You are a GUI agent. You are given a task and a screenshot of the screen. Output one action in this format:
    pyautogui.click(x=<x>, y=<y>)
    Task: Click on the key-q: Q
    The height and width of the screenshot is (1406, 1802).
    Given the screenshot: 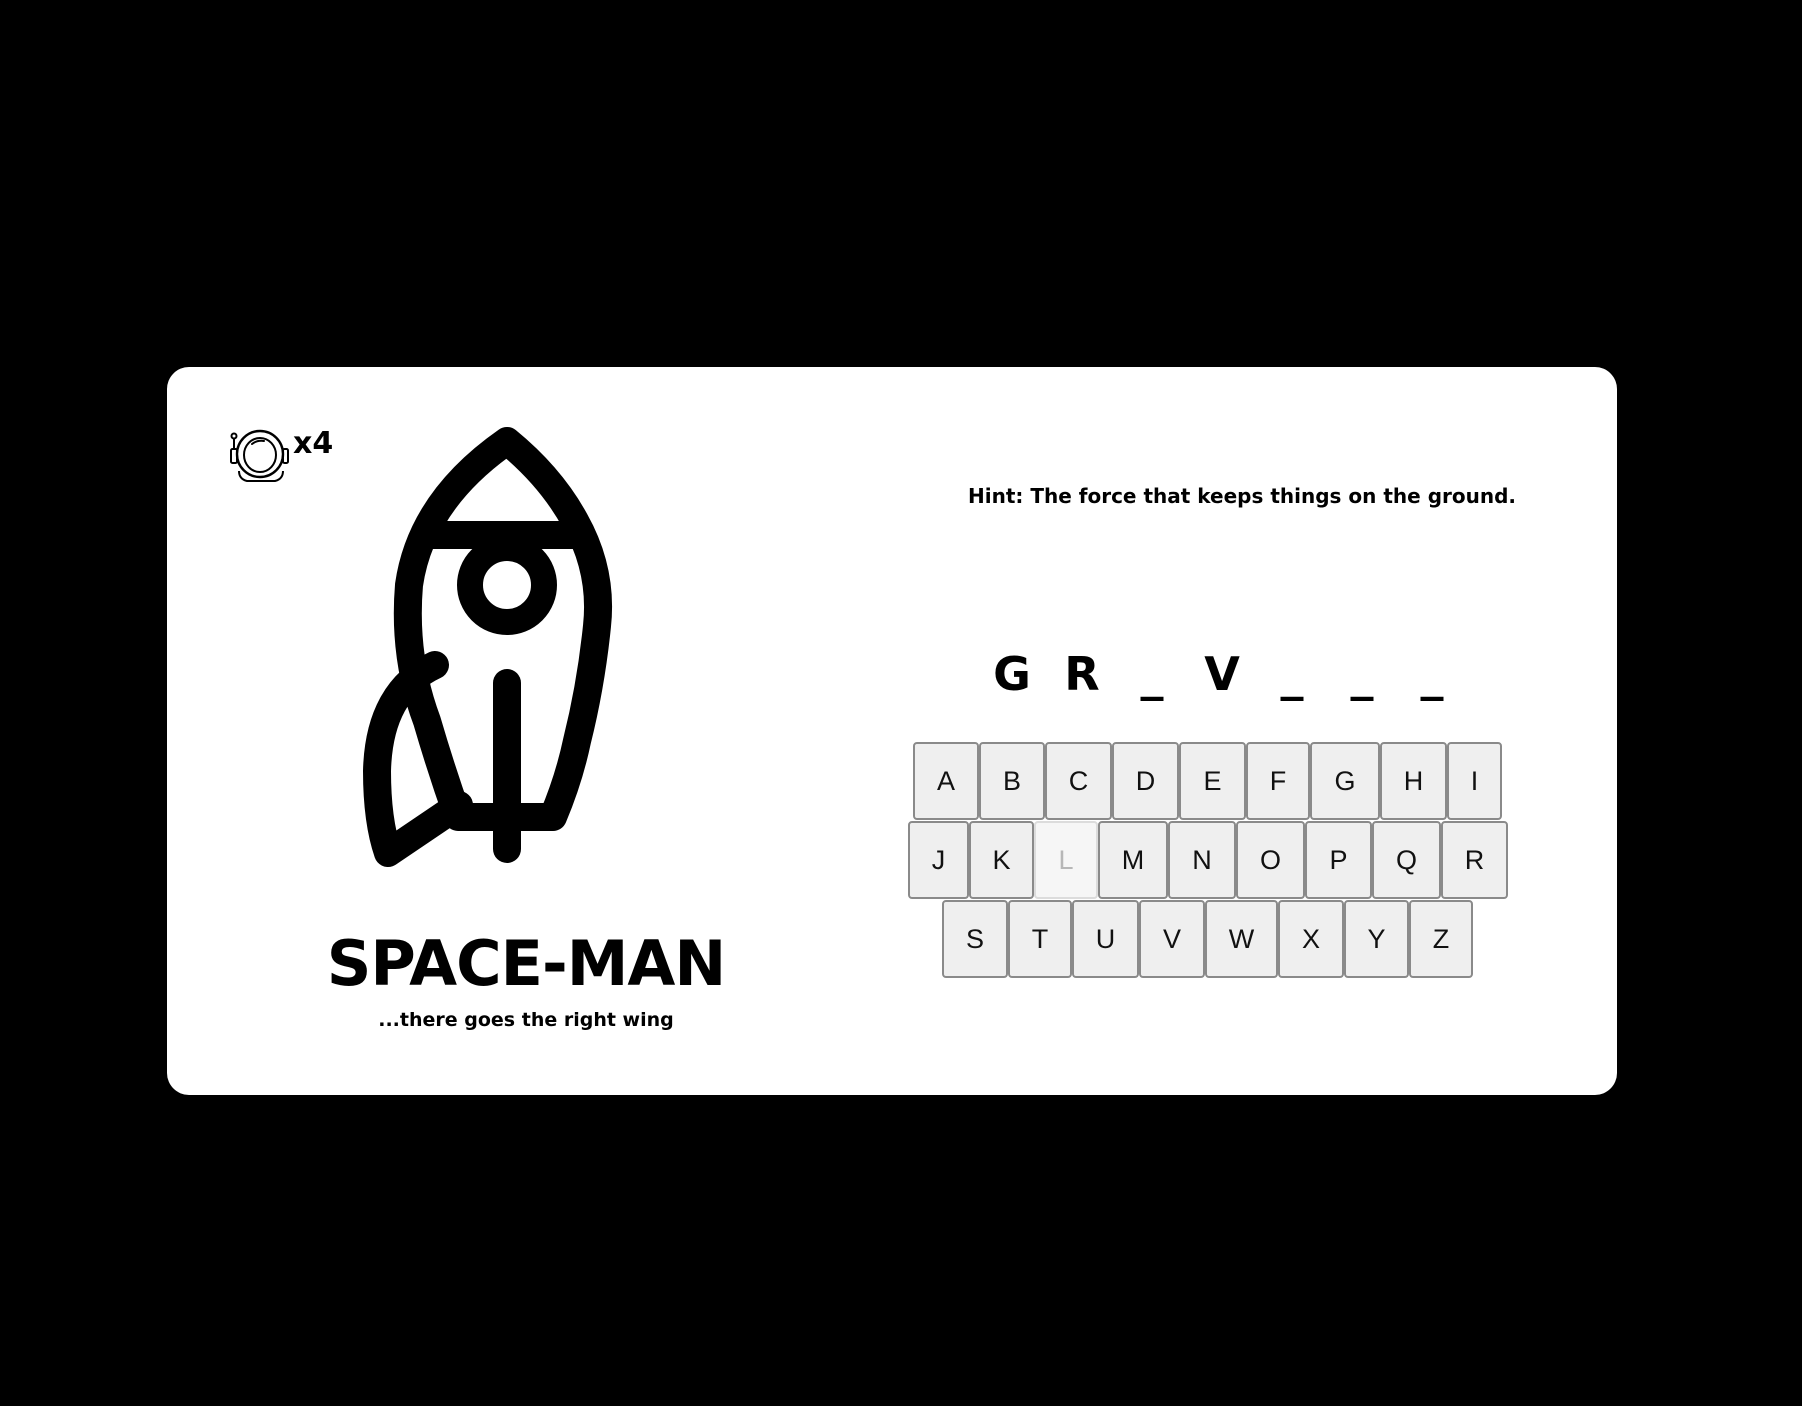 What is the action you would take?
    pyautogui.click(x=1406, y=860)
    